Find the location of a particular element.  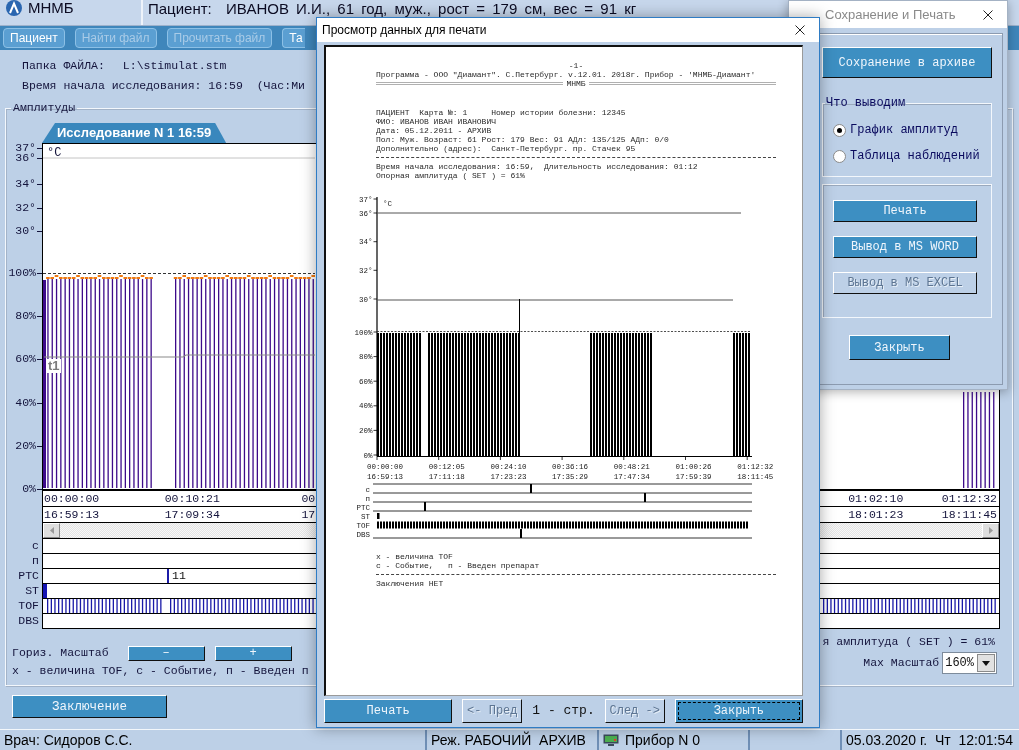

app-name: МНМБ is located at coordinates (51, 8).